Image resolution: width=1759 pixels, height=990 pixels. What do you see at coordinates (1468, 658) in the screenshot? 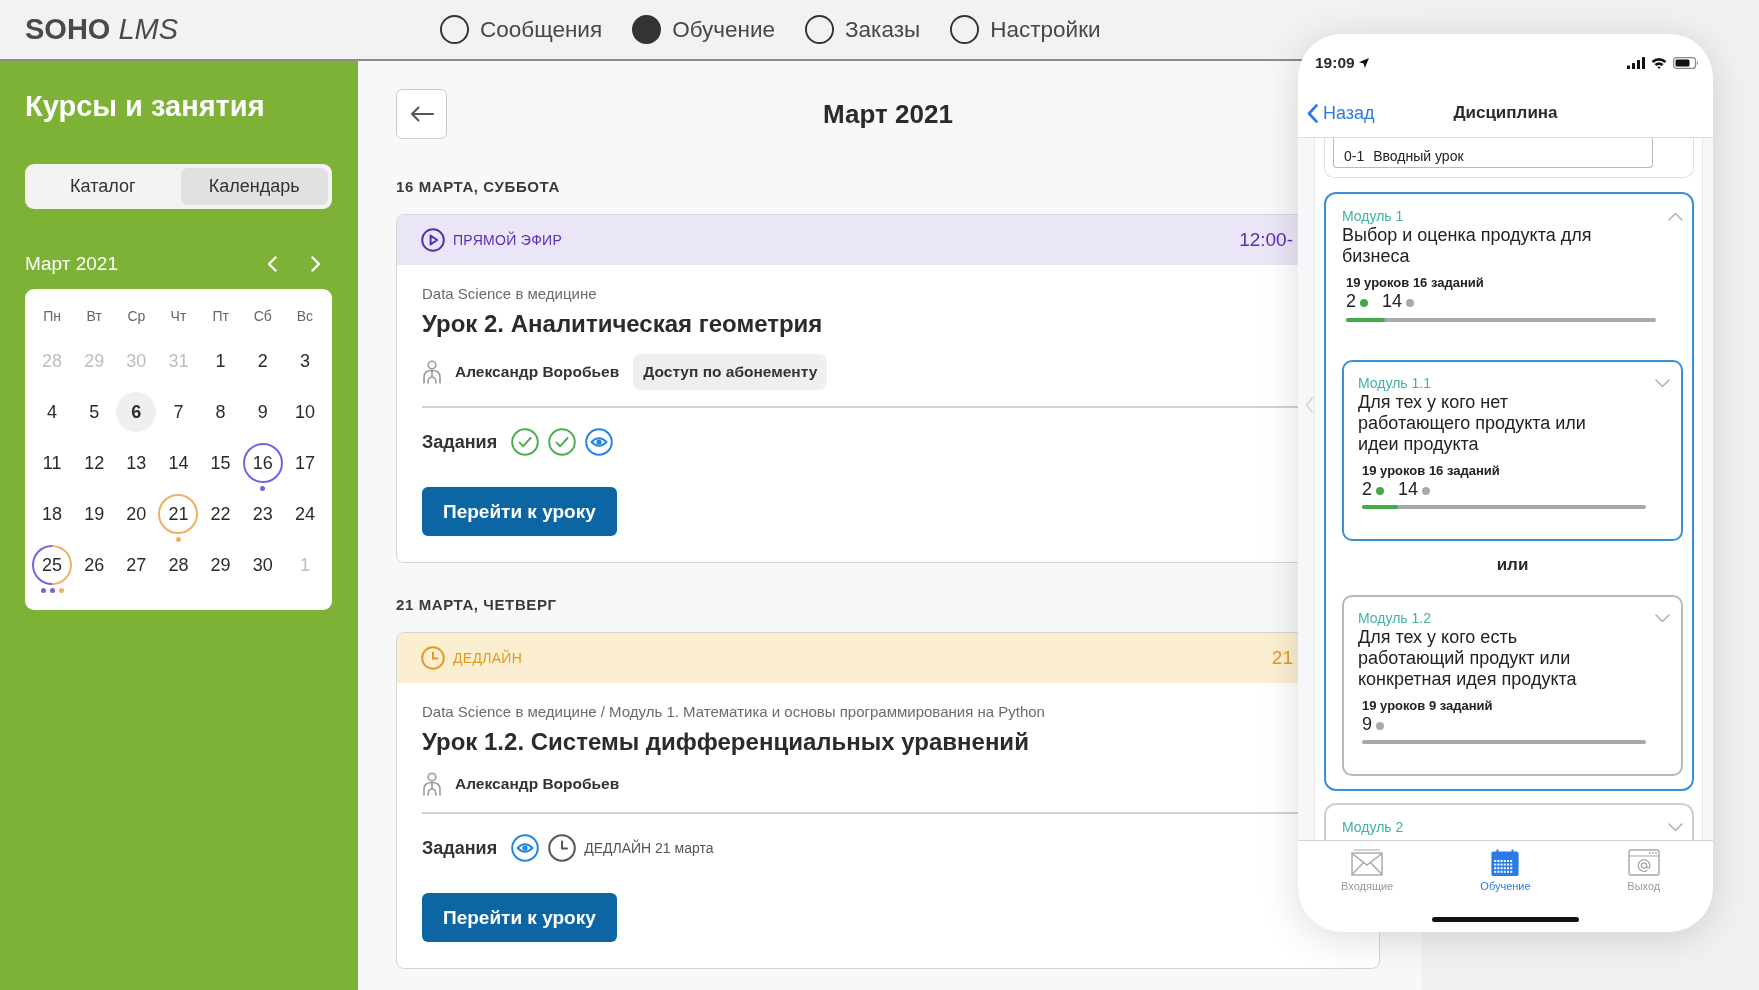
I see `module-title: Для тех у кого есть работающий продукт или конкретная идея продукта` at bounding box center [1468, 658].